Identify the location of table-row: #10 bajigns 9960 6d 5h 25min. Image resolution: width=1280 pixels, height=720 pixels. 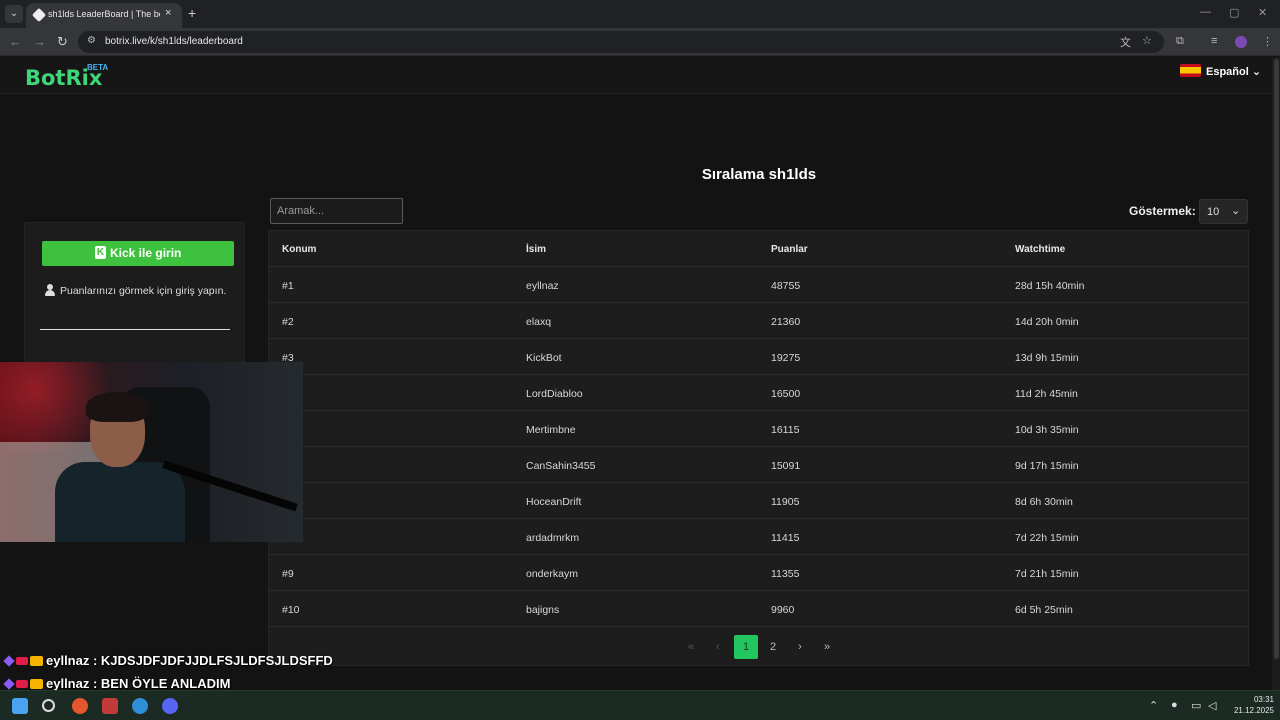
(758, 609).